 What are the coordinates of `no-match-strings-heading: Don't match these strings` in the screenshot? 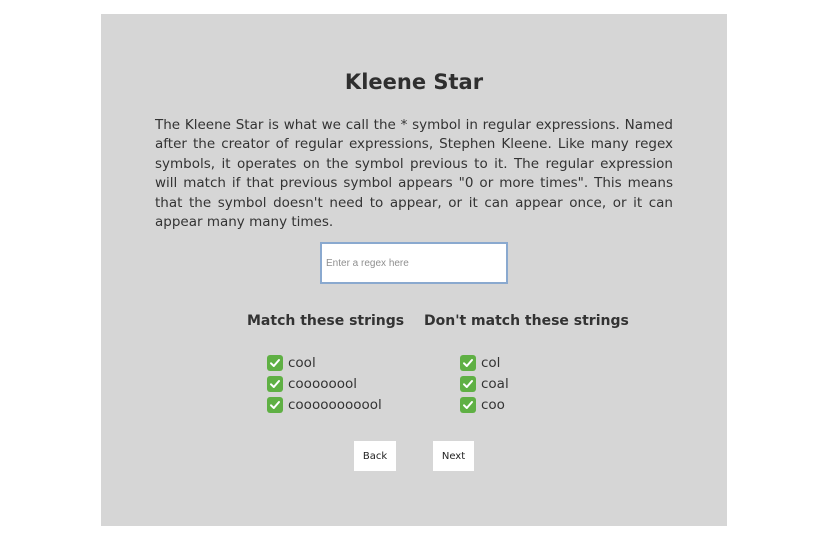 It's located at (526, 321).